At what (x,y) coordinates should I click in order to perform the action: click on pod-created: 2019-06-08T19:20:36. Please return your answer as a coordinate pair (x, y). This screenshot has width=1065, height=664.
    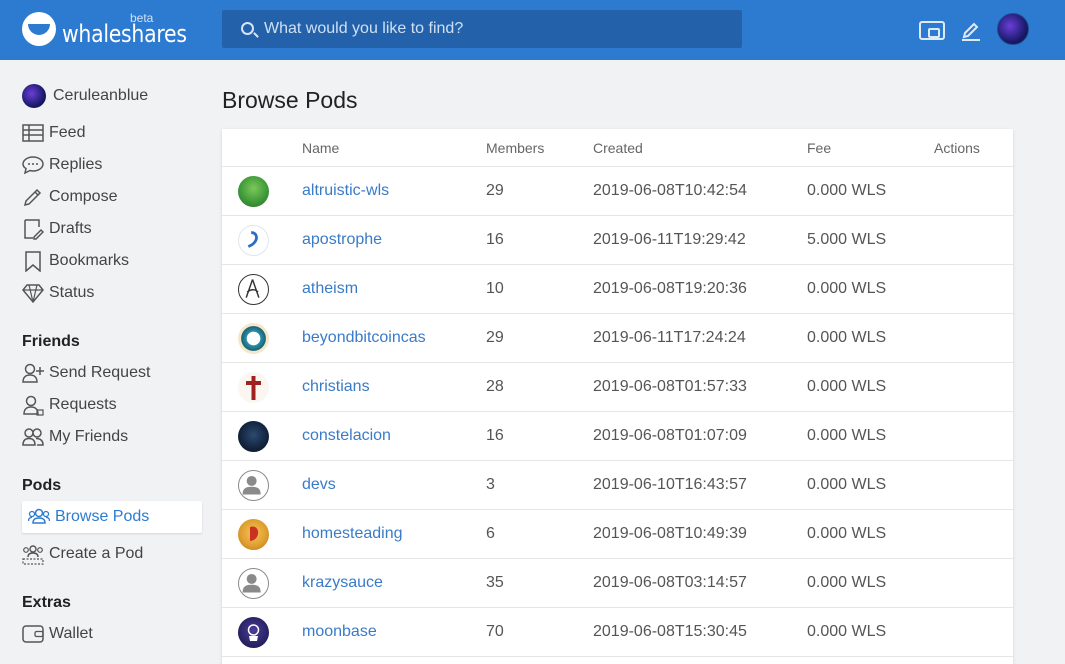
    Looking at the image, I should click on (670, 288).